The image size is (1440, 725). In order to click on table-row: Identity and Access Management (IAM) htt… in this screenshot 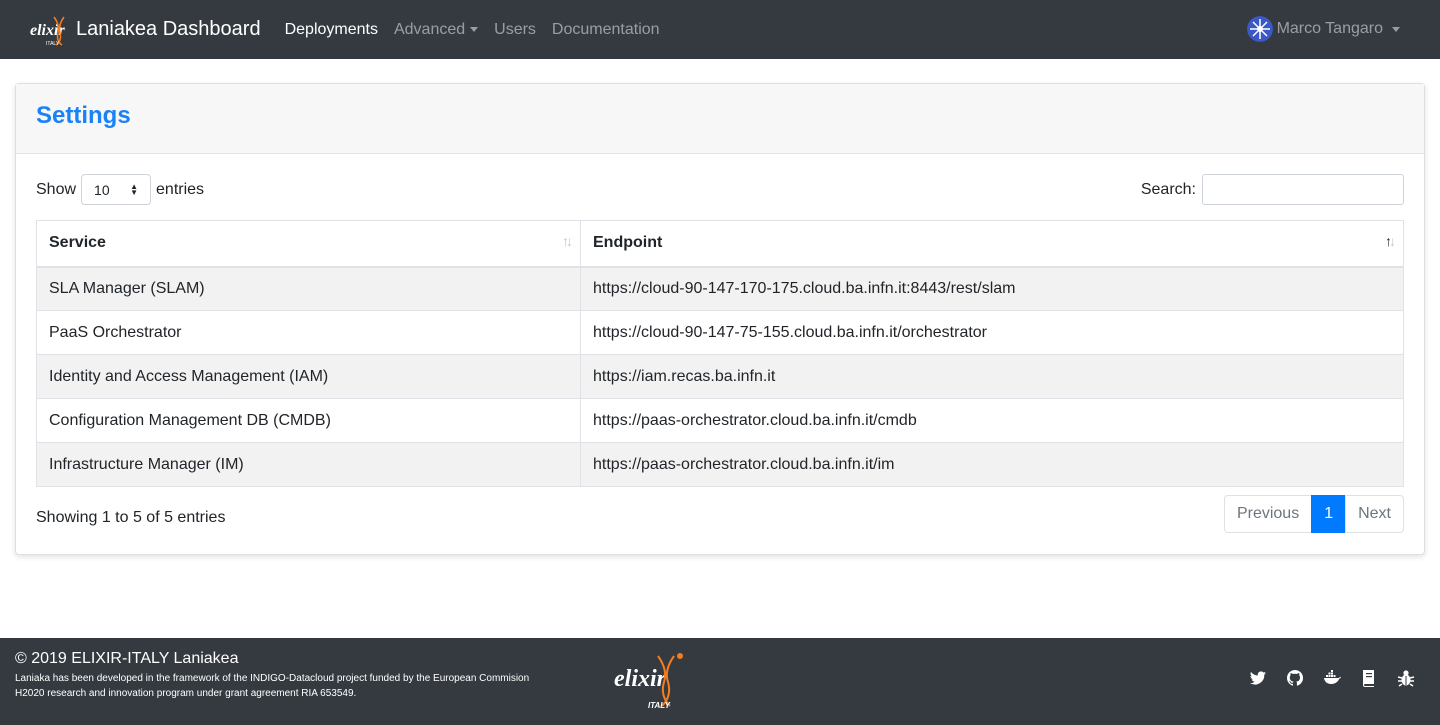, I will do `click(720, 376)`.